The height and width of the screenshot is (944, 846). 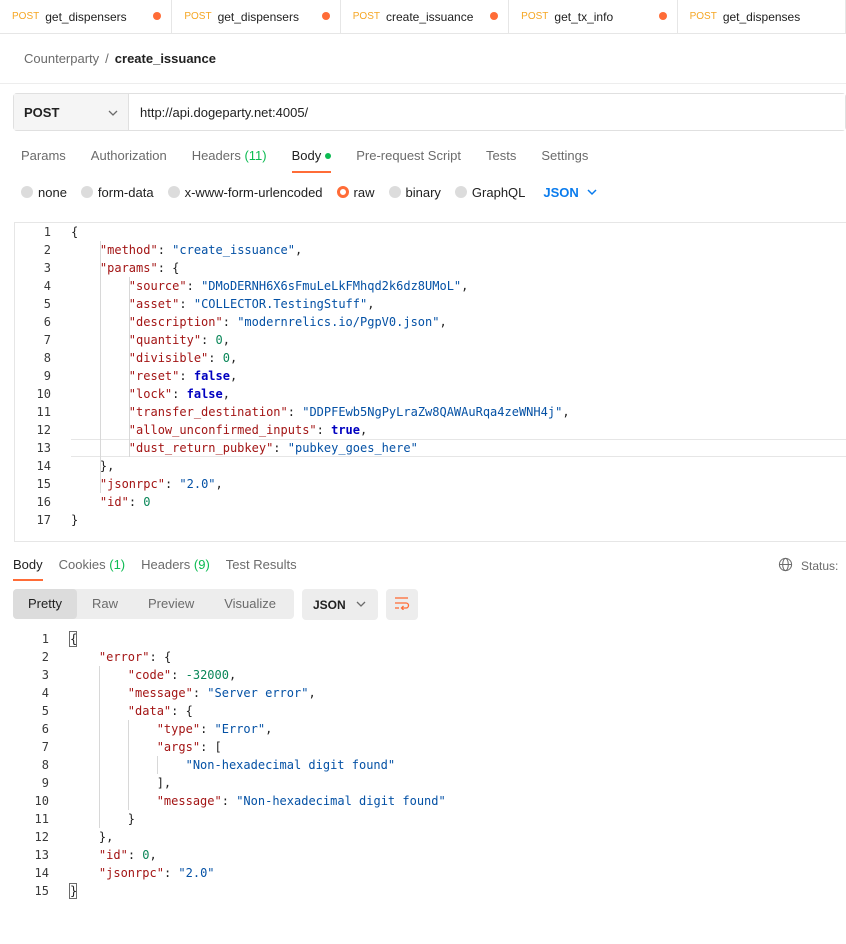 What do you see at coordinates (43, 520) in the screenshot?
I see `line-number: 17` at bounding box center [43, 520].